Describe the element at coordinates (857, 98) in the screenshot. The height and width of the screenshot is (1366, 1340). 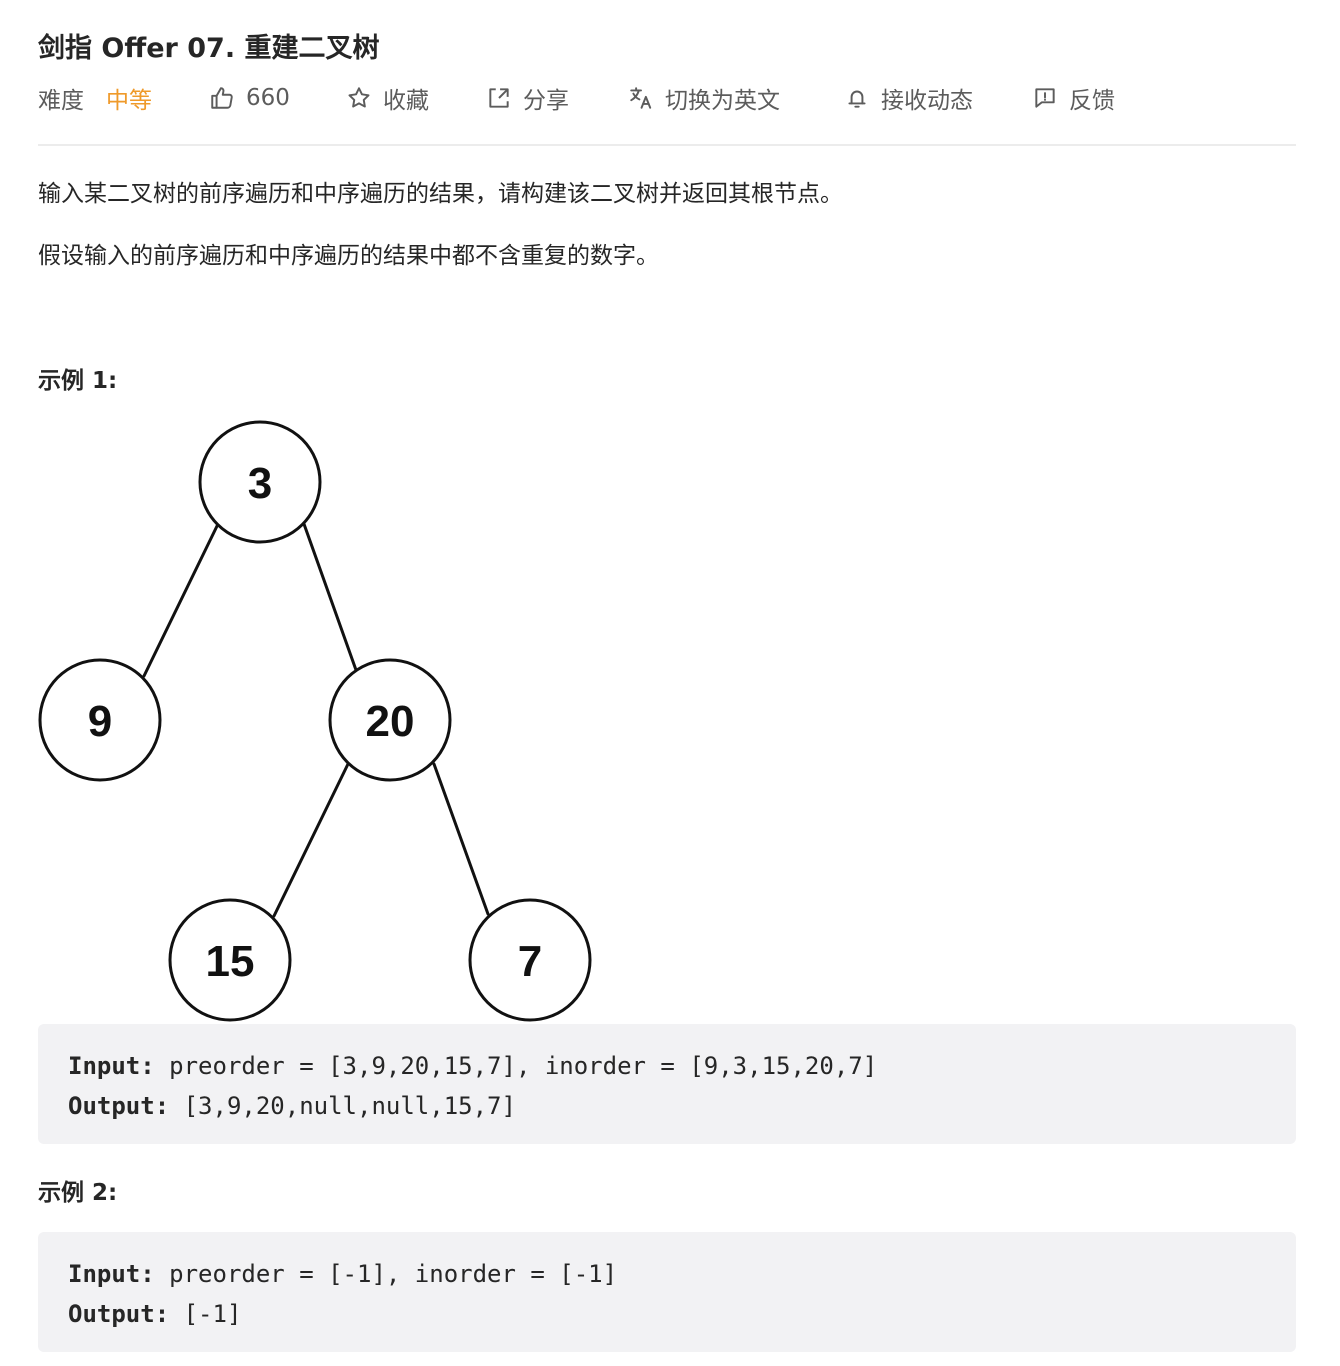
I see `bell-icon` at that location.